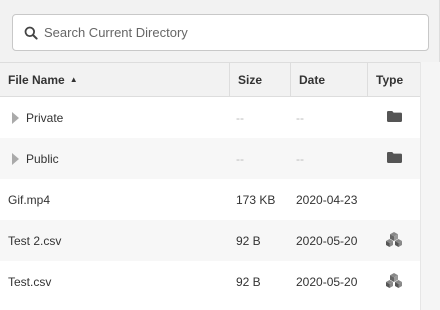 The height and width of the screenshot is (310, 440). I want to click on file-name: Gif.mp4, so click(29, 200).